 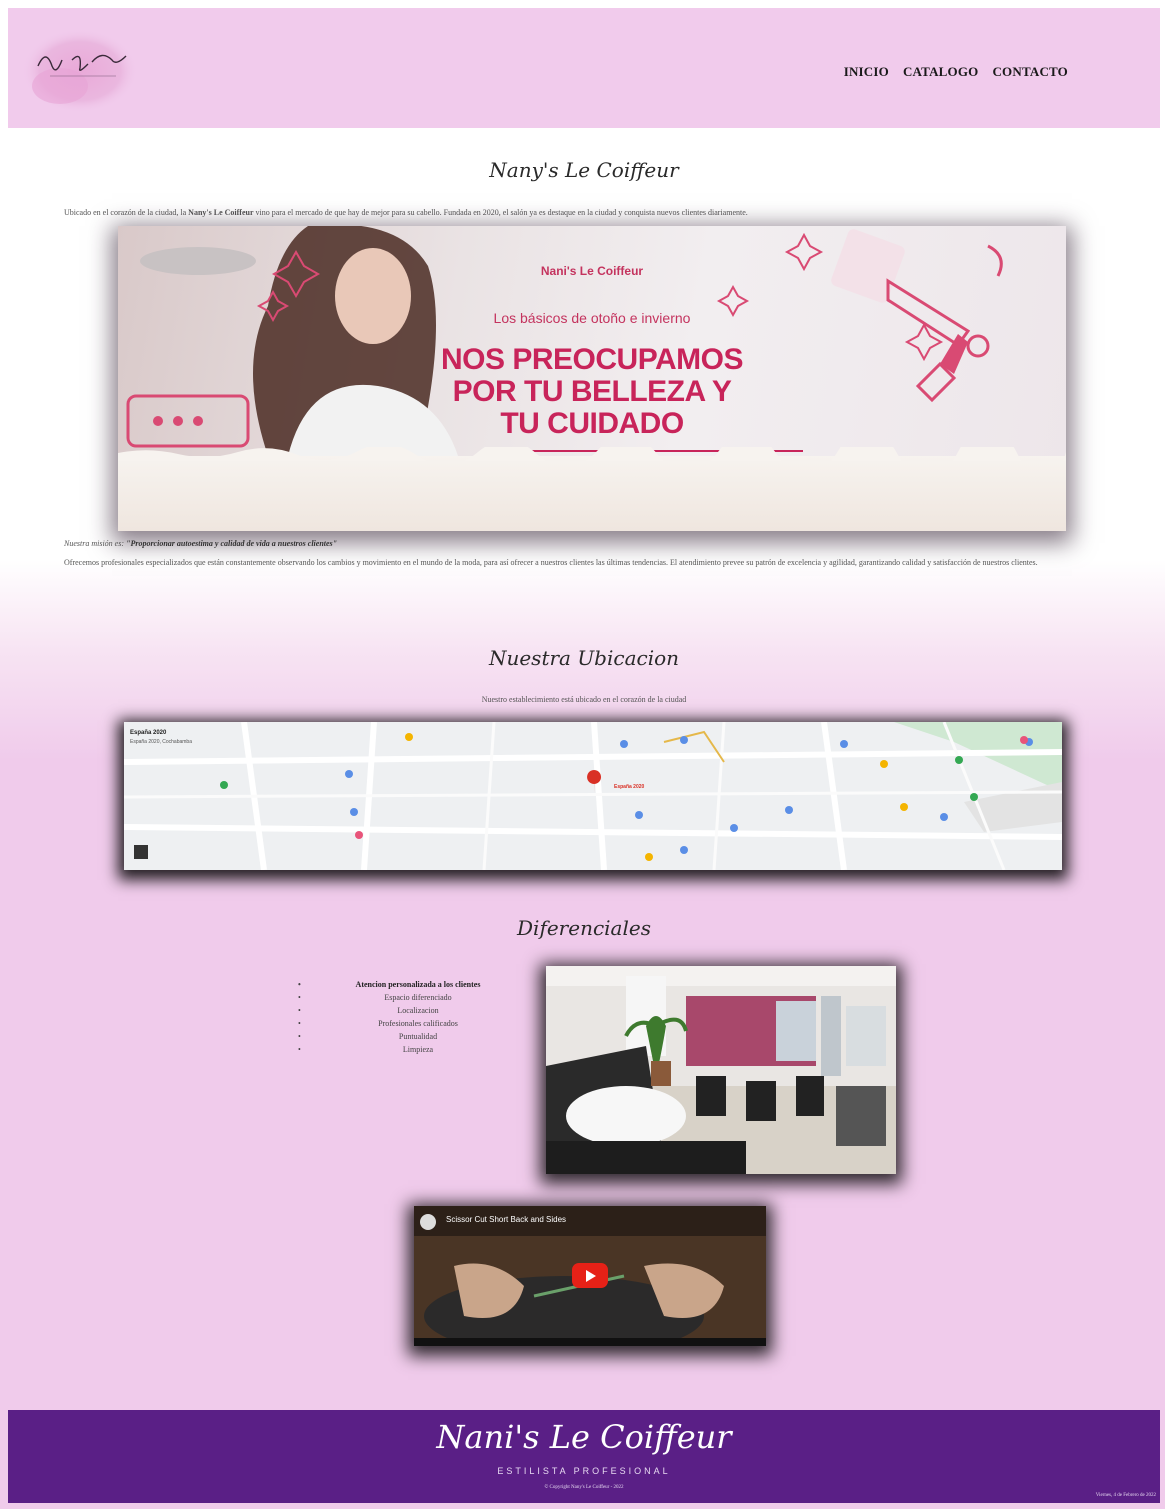 What do you see at coordinates (592, 318) in the screenshot?
I see `banner-subhead: Los básicos de otoño e invierno` at bounding box center [592, 318].